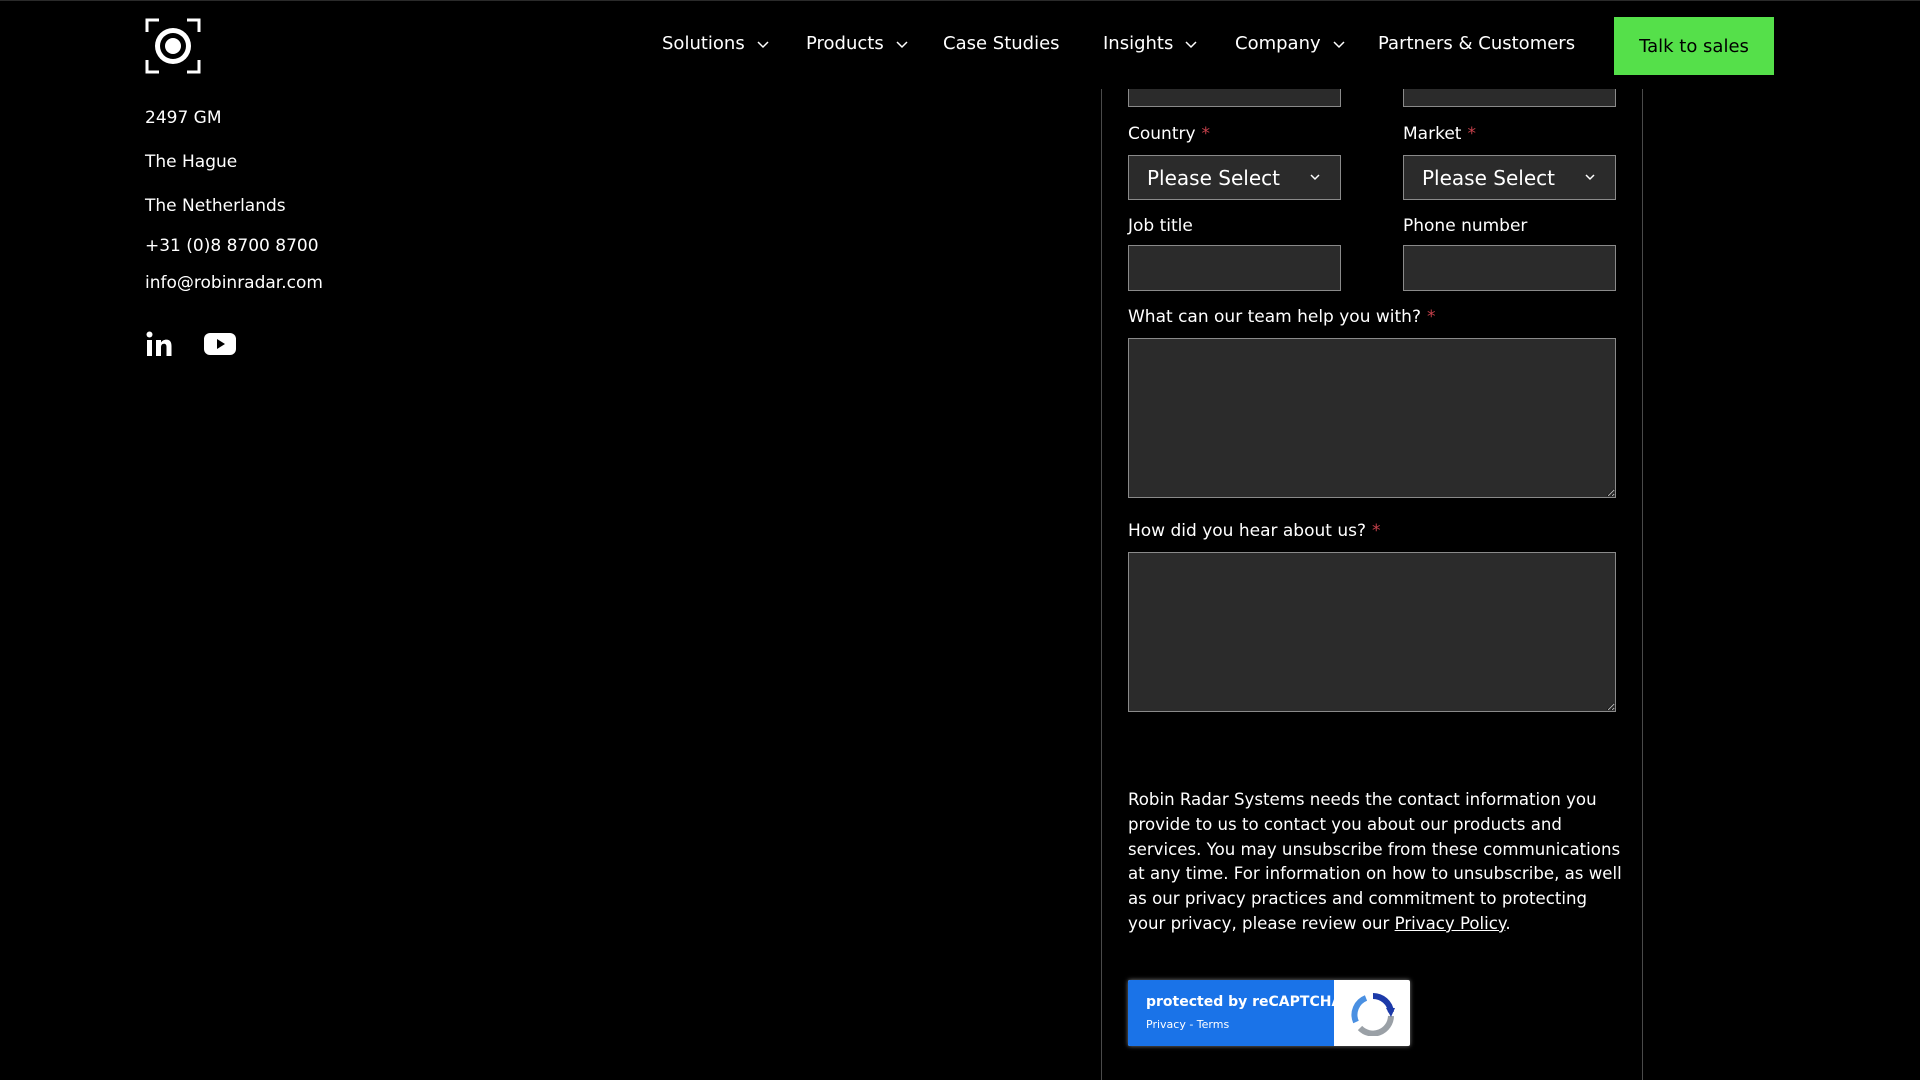 The image size is (1920, 1080). I want to click on privacy-policy-link: Privacy Policy, so click(1450, 923).